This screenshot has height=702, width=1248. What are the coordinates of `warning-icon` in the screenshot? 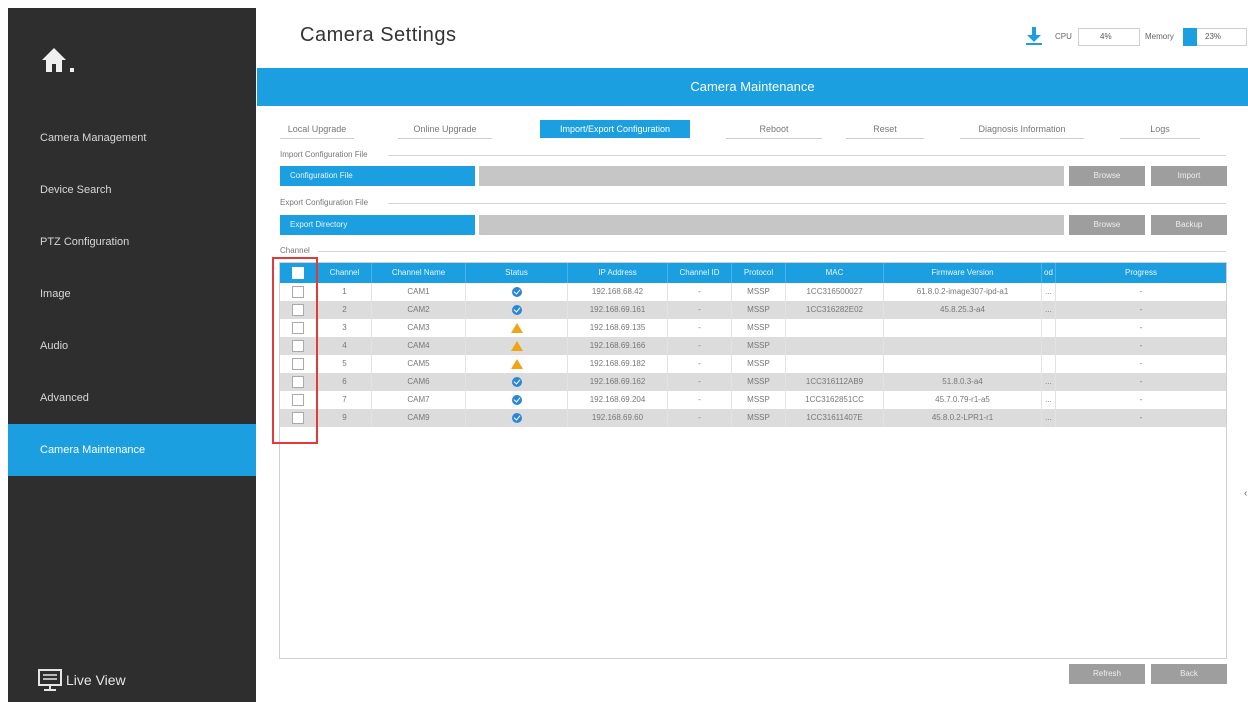 It's located at (516, 345).